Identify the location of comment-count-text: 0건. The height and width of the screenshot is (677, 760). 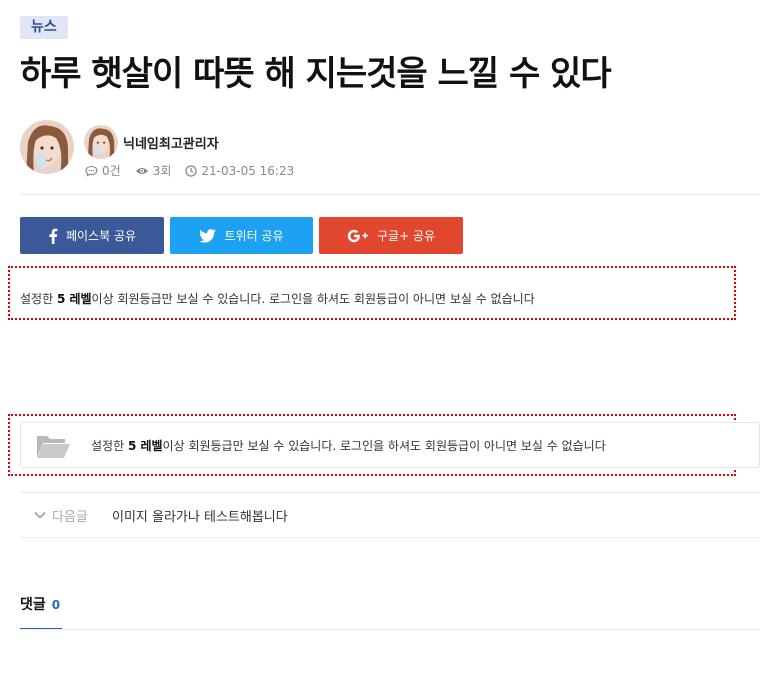
(111, 171).